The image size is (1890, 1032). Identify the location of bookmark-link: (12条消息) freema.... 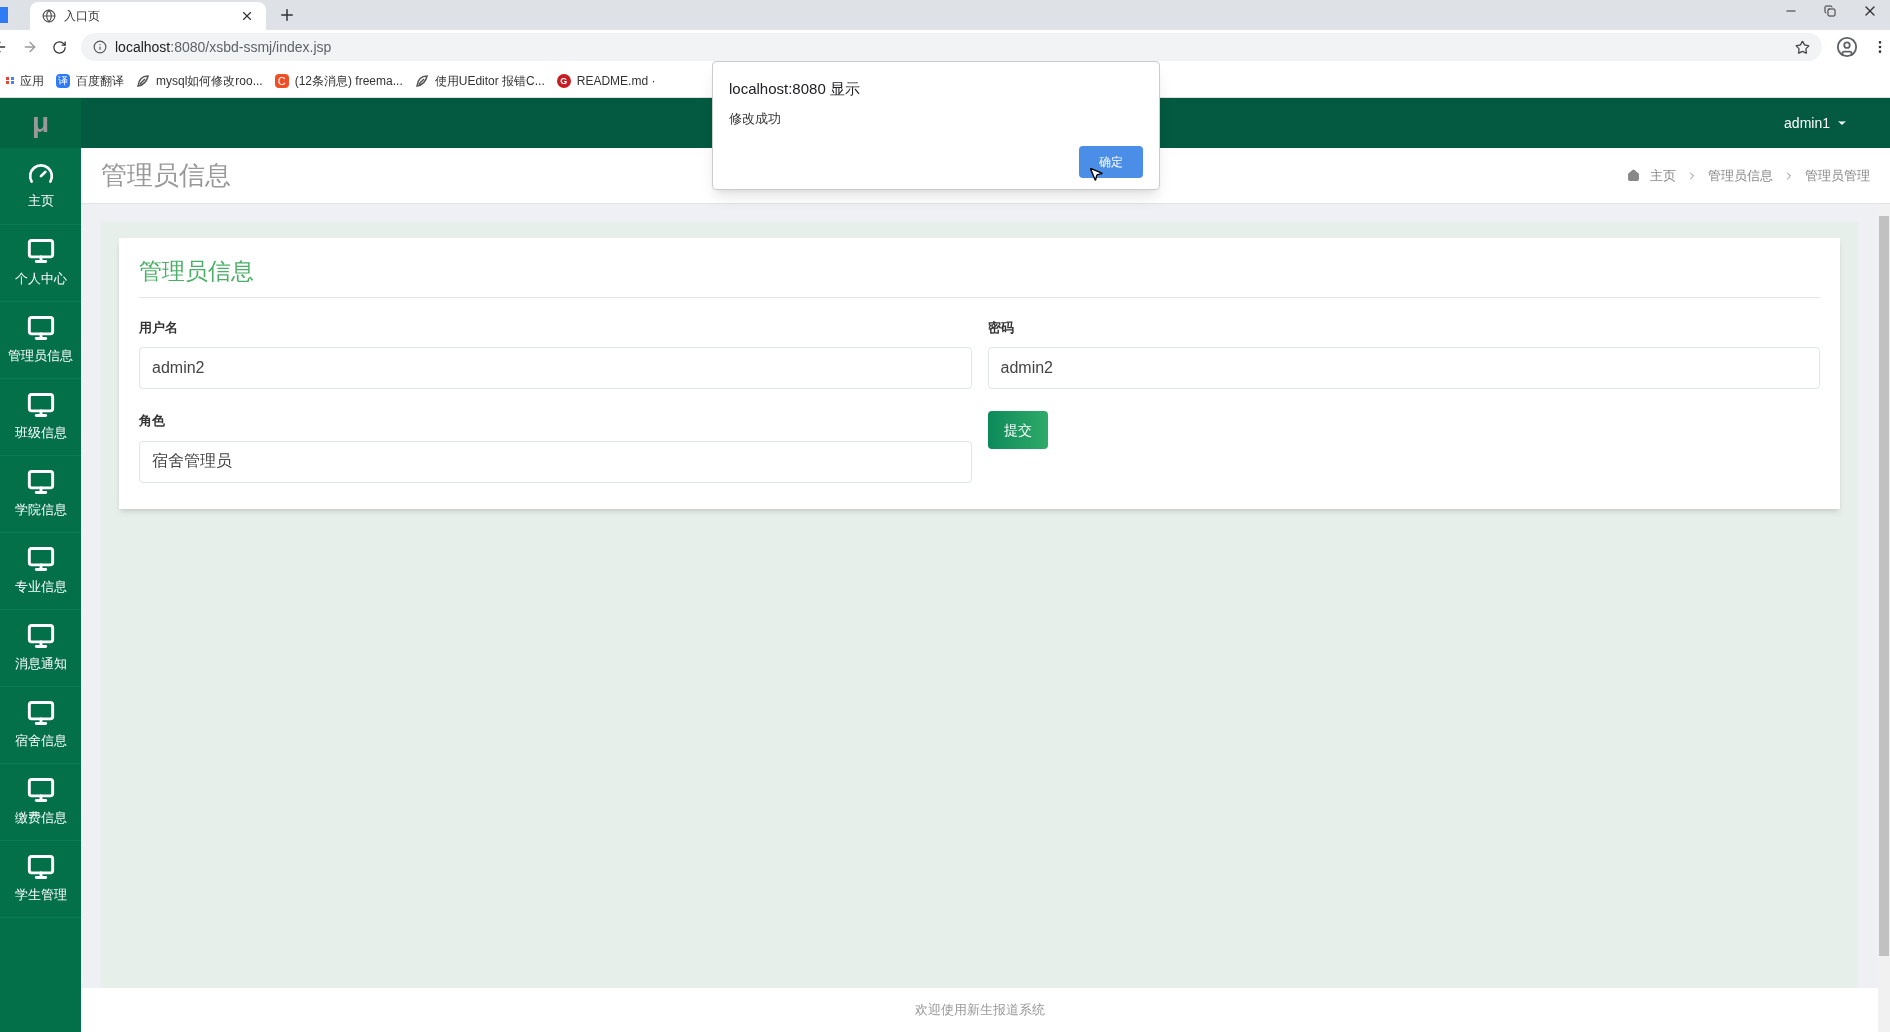
(348, 80).